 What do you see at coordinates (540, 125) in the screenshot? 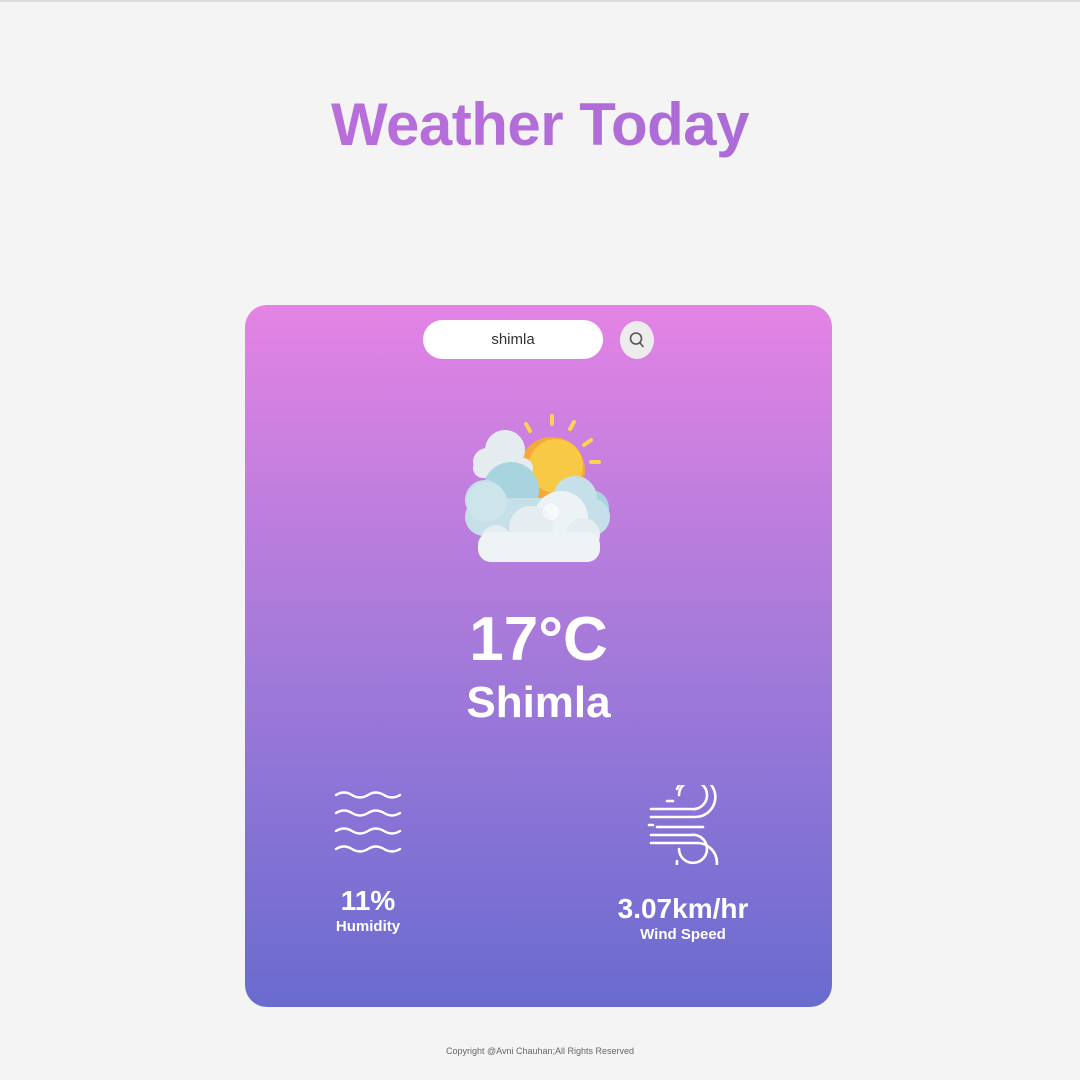
I see `page-title: Weather Today` at bounding box center [540, 125].